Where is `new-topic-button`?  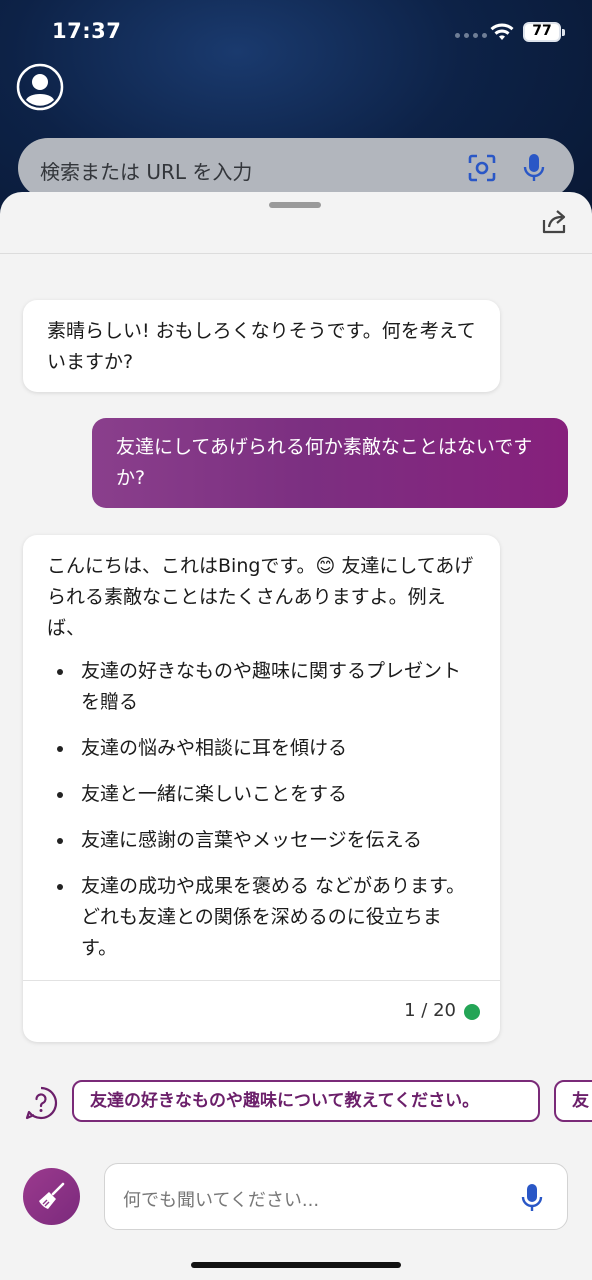
new-topic-button is located at coordinates (51, 1196).